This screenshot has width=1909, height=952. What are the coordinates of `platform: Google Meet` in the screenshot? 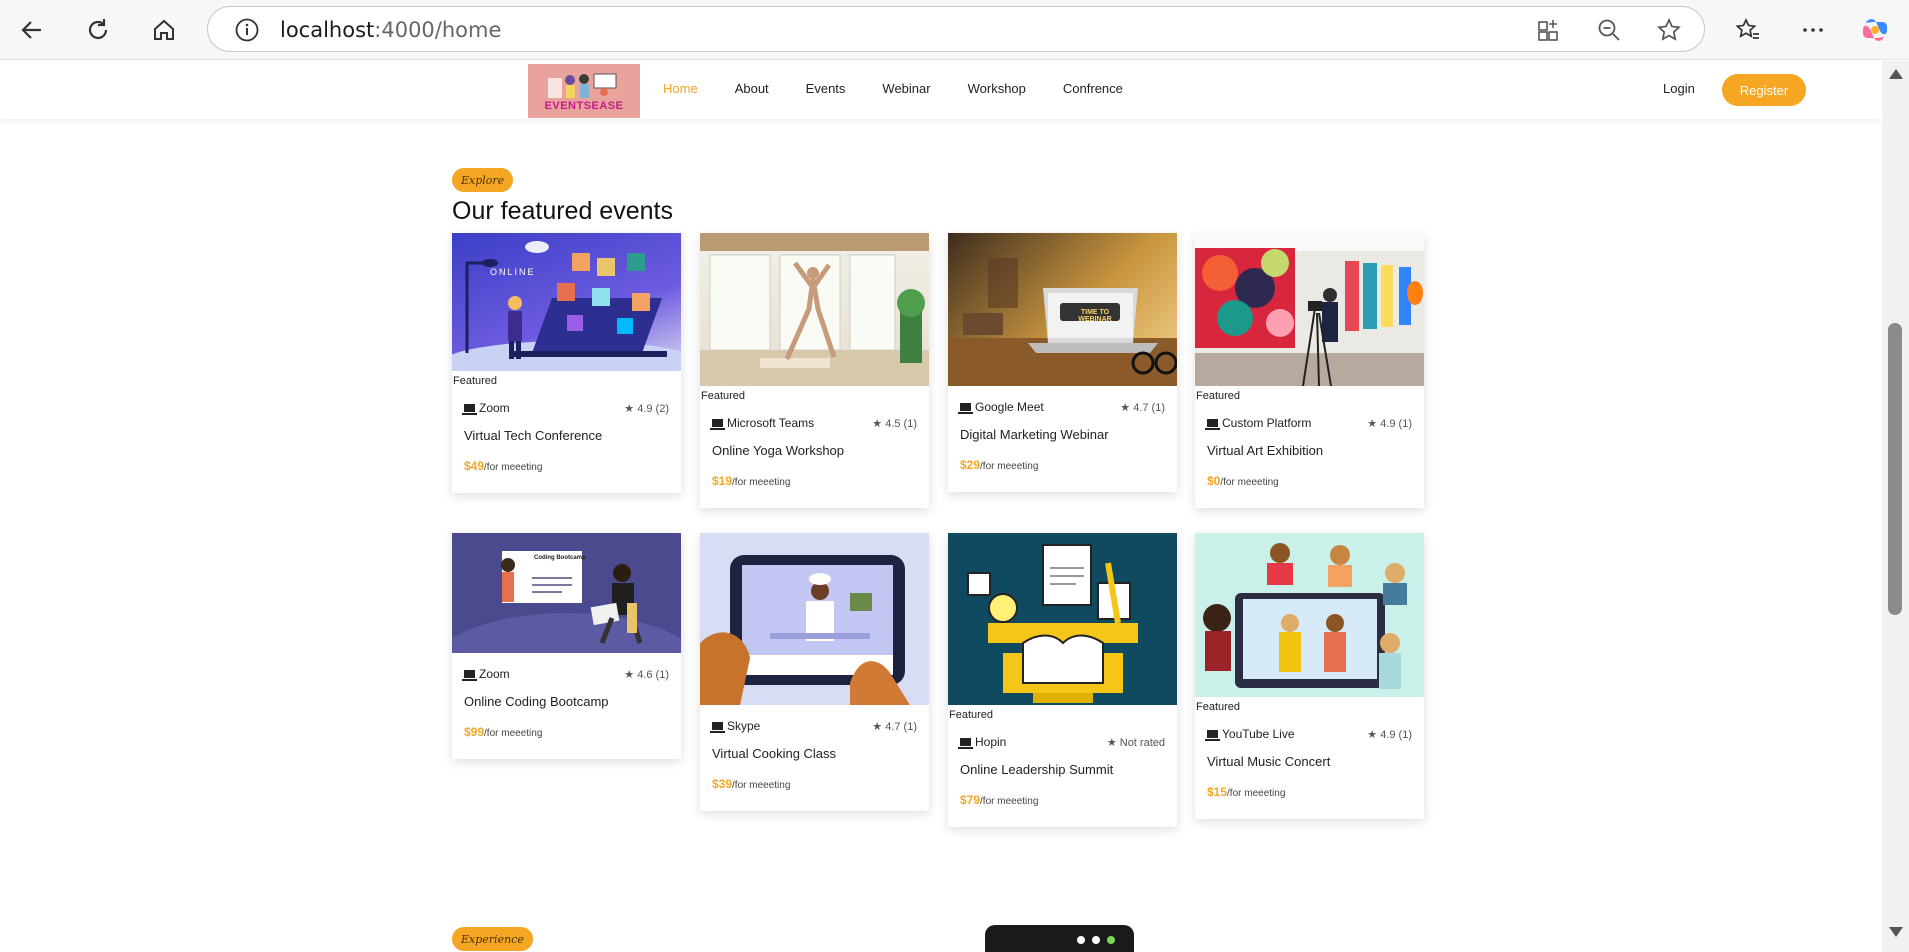 It's located at (1001, 407).